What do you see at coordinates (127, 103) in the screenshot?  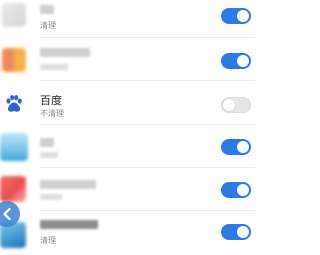 I see `app-row-baidu: 百度 不清理` at bounding box center [127, 103].